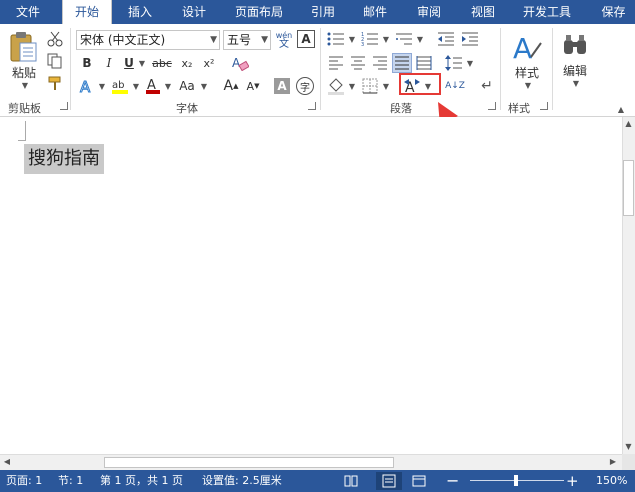 The width and height of the screenshot is (635, 492). Describe the element at coordinates (240, 63) in the screenshot. I see `clear-formatting-icon: A` at that location.